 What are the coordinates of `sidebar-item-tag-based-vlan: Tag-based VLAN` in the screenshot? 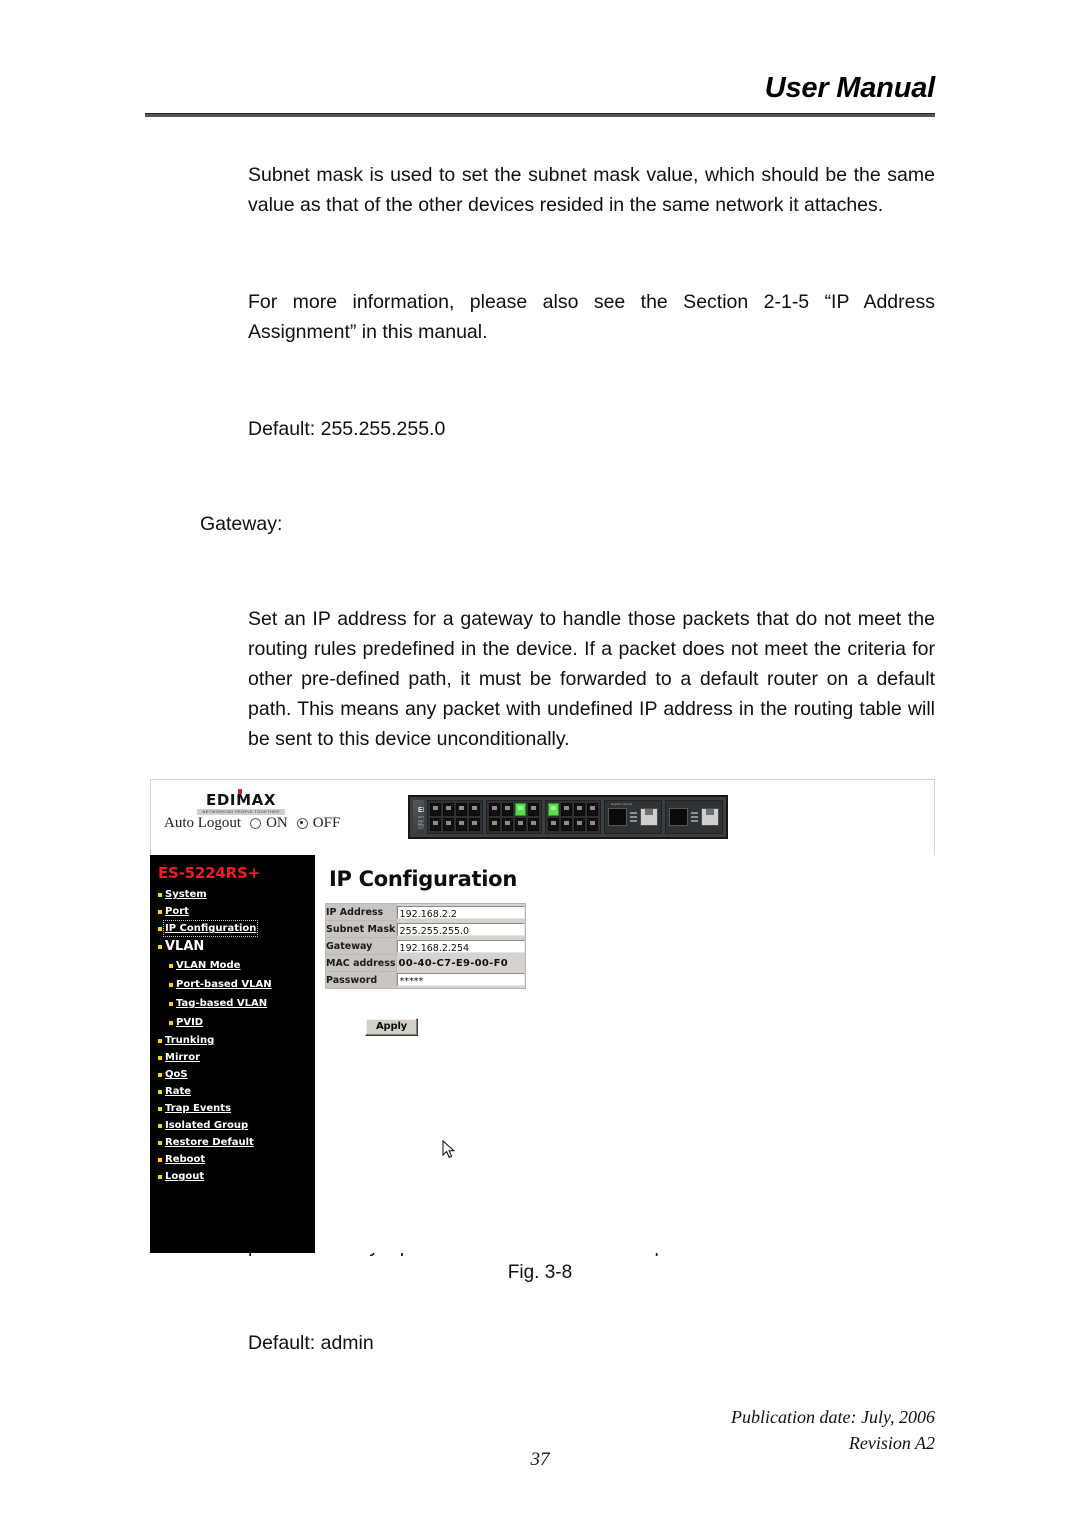 It's located at (232, 1003).